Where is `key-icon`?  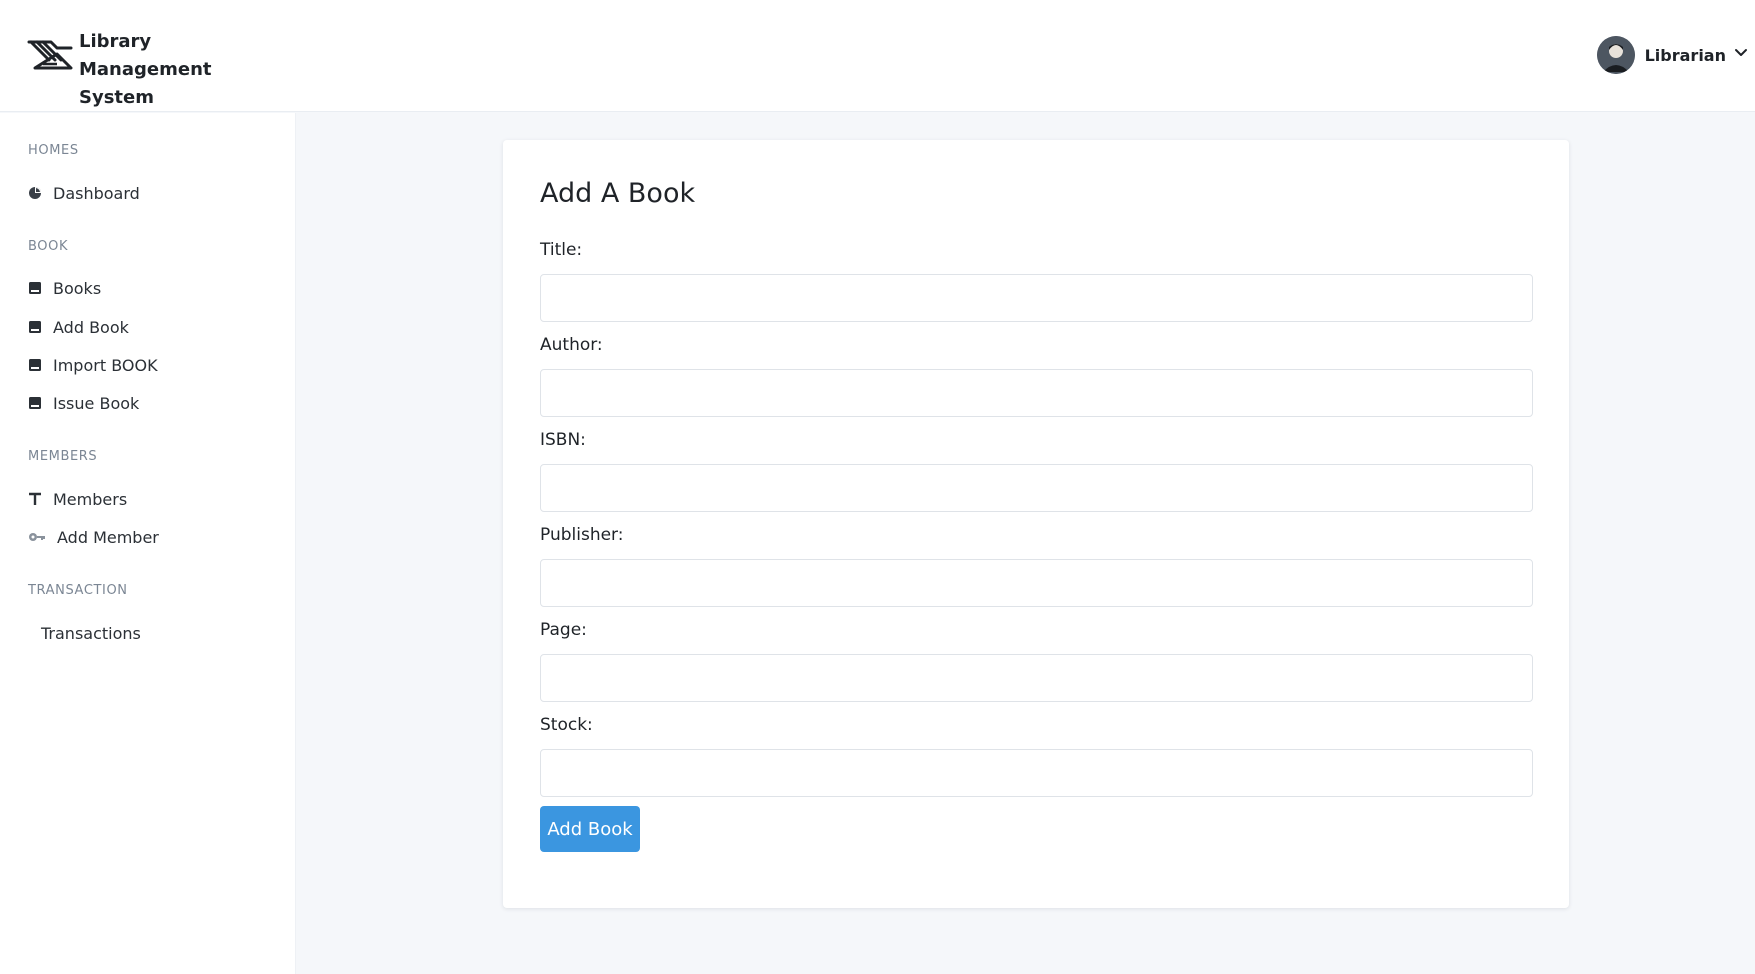 key-icon is located at coordinates (37, 537).